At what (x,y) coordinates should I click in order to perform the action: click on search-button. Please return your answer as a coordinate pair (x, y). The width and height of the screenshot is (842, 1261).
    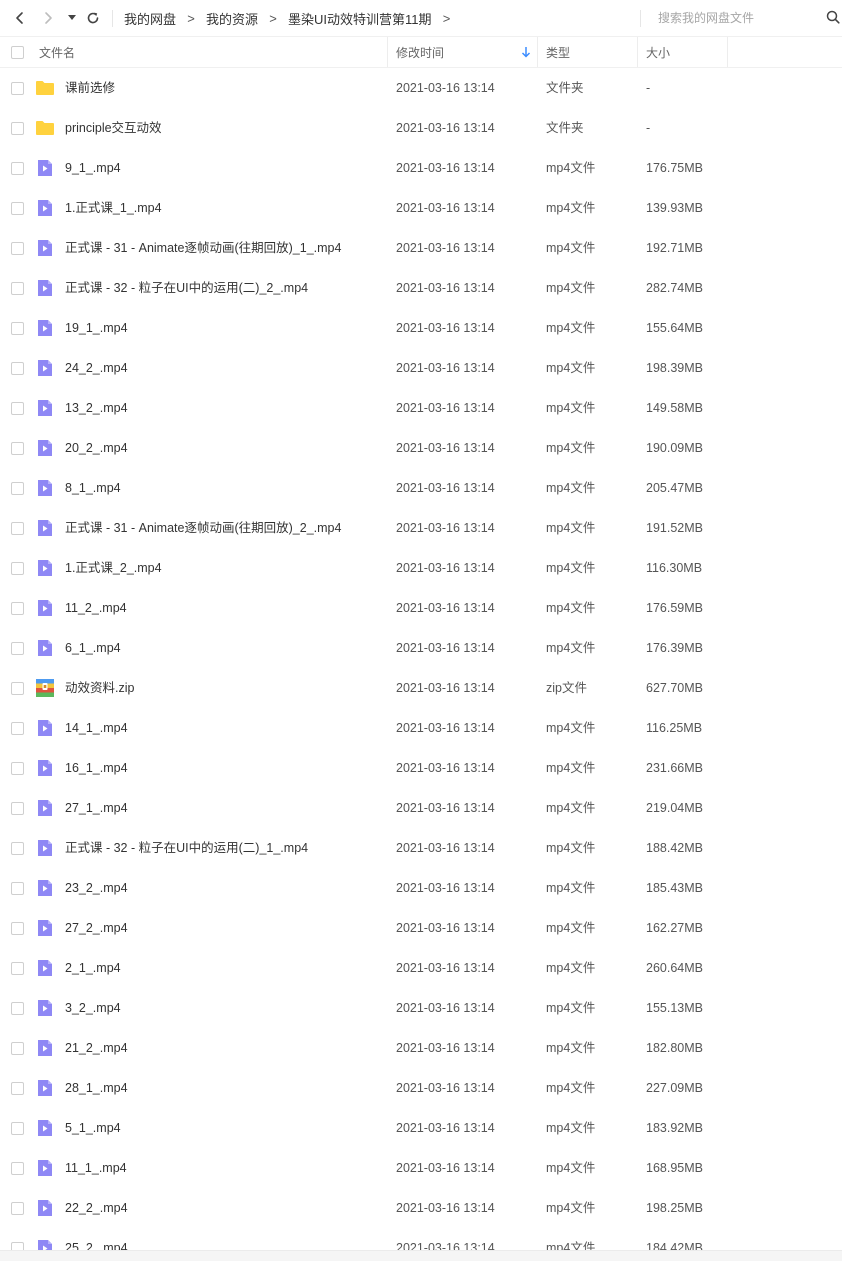
    Looking at the image, I should click on (834, 18).